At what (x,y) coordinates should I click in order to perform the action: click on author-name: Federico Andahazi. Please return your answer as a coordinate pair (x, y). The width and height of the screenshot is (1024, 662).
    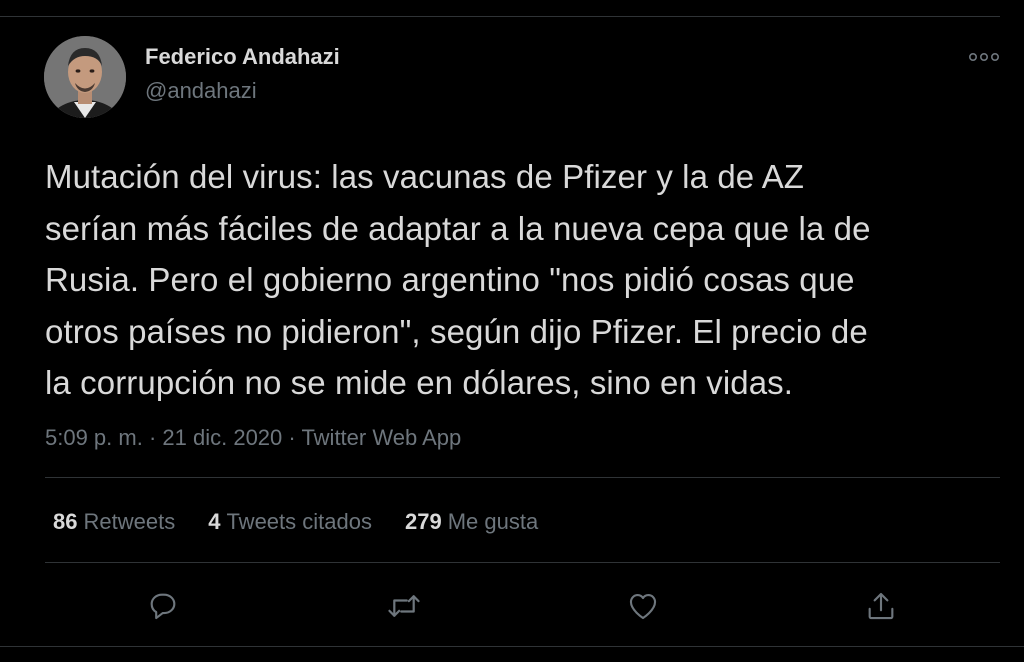
    Looking at the image, I should click on (242, 57).